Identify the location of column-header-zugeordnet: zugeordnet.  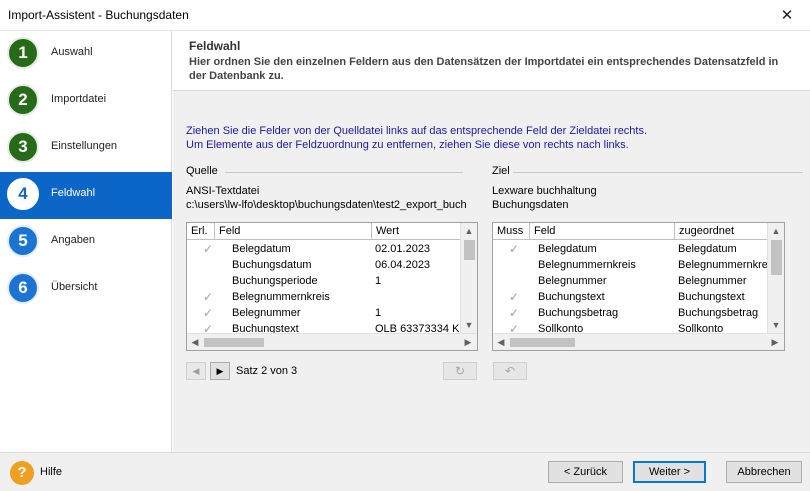
(721, 231).